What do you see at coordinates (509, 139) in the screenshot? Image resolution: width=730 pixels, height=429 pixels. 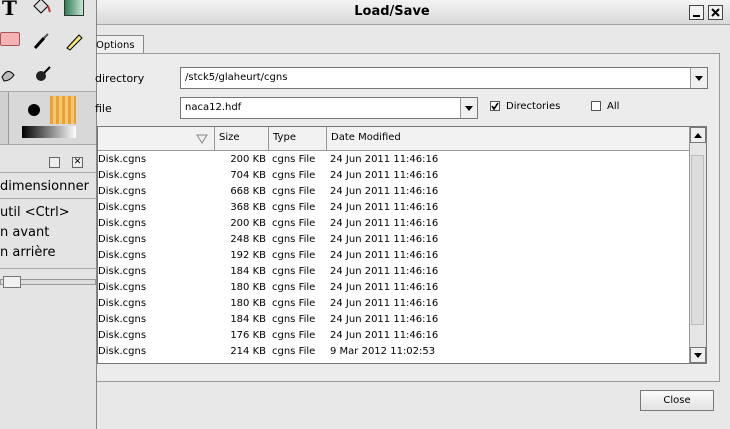 I see `column-header-date: Date Modified` at bounding box center [509, 139].